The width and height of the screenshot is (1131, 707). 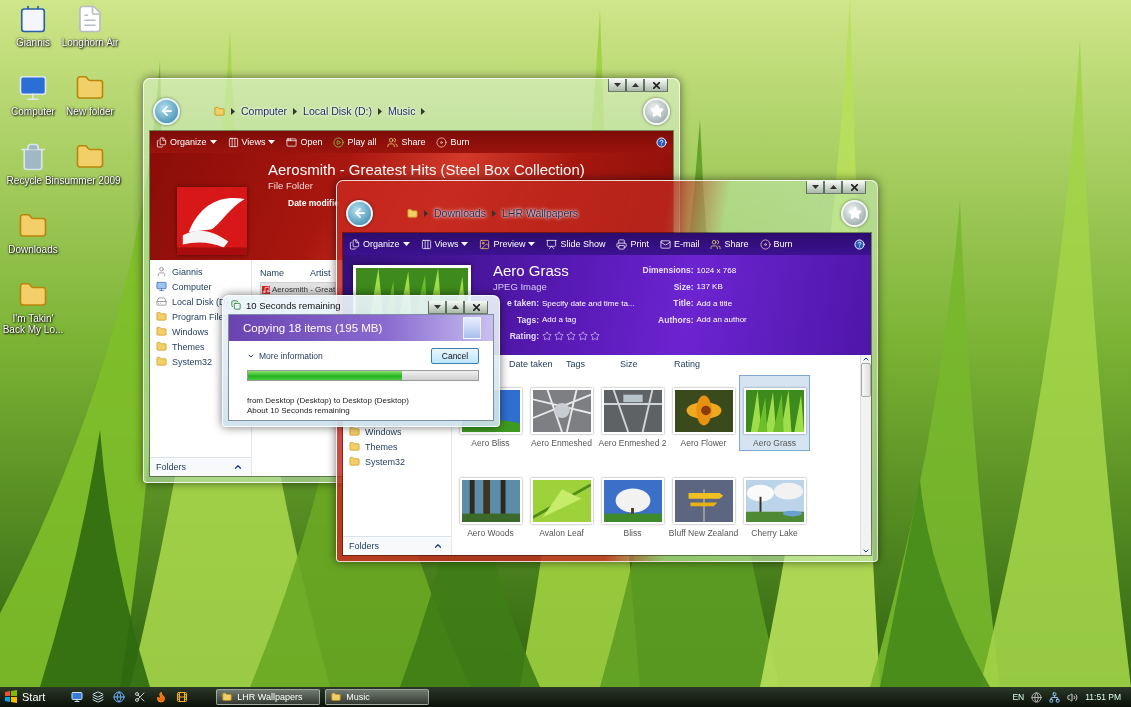 I want to click on taskbar-button: Music, so click(x=377, y=697).